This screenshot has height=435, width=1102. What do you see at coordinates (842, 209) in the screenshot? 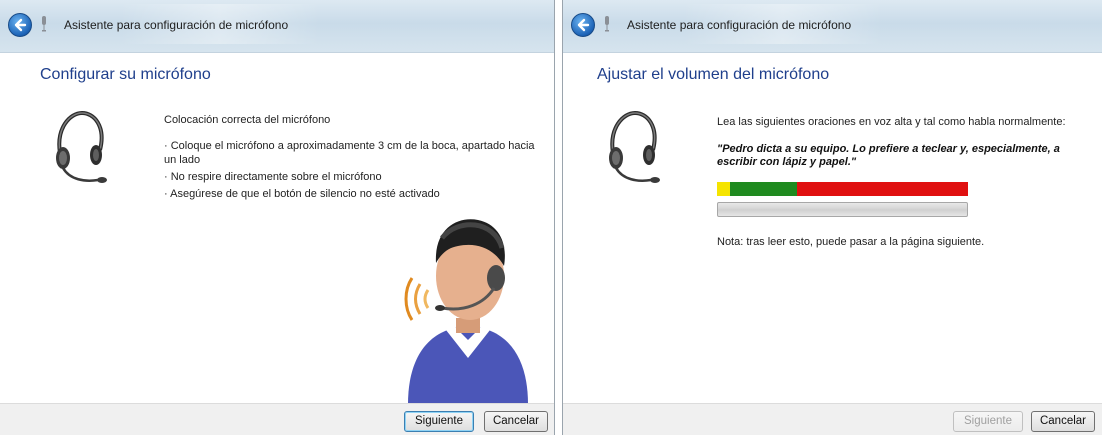
I see `progress-bar` at bounding box center [842, 209].